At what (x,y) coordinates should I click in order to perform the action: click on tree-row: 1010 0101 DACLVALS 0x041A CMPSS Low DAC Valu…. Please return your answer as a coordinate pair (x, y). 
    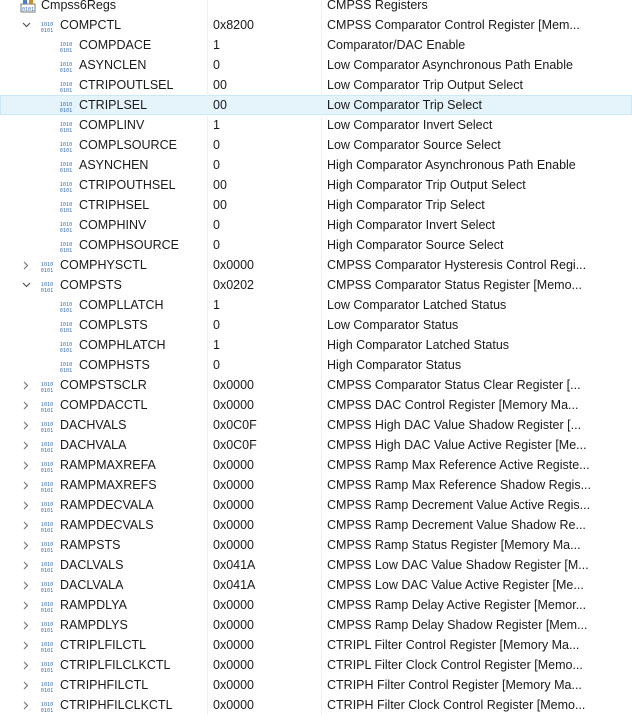
    Looking at the image, I should click on (316, 565).